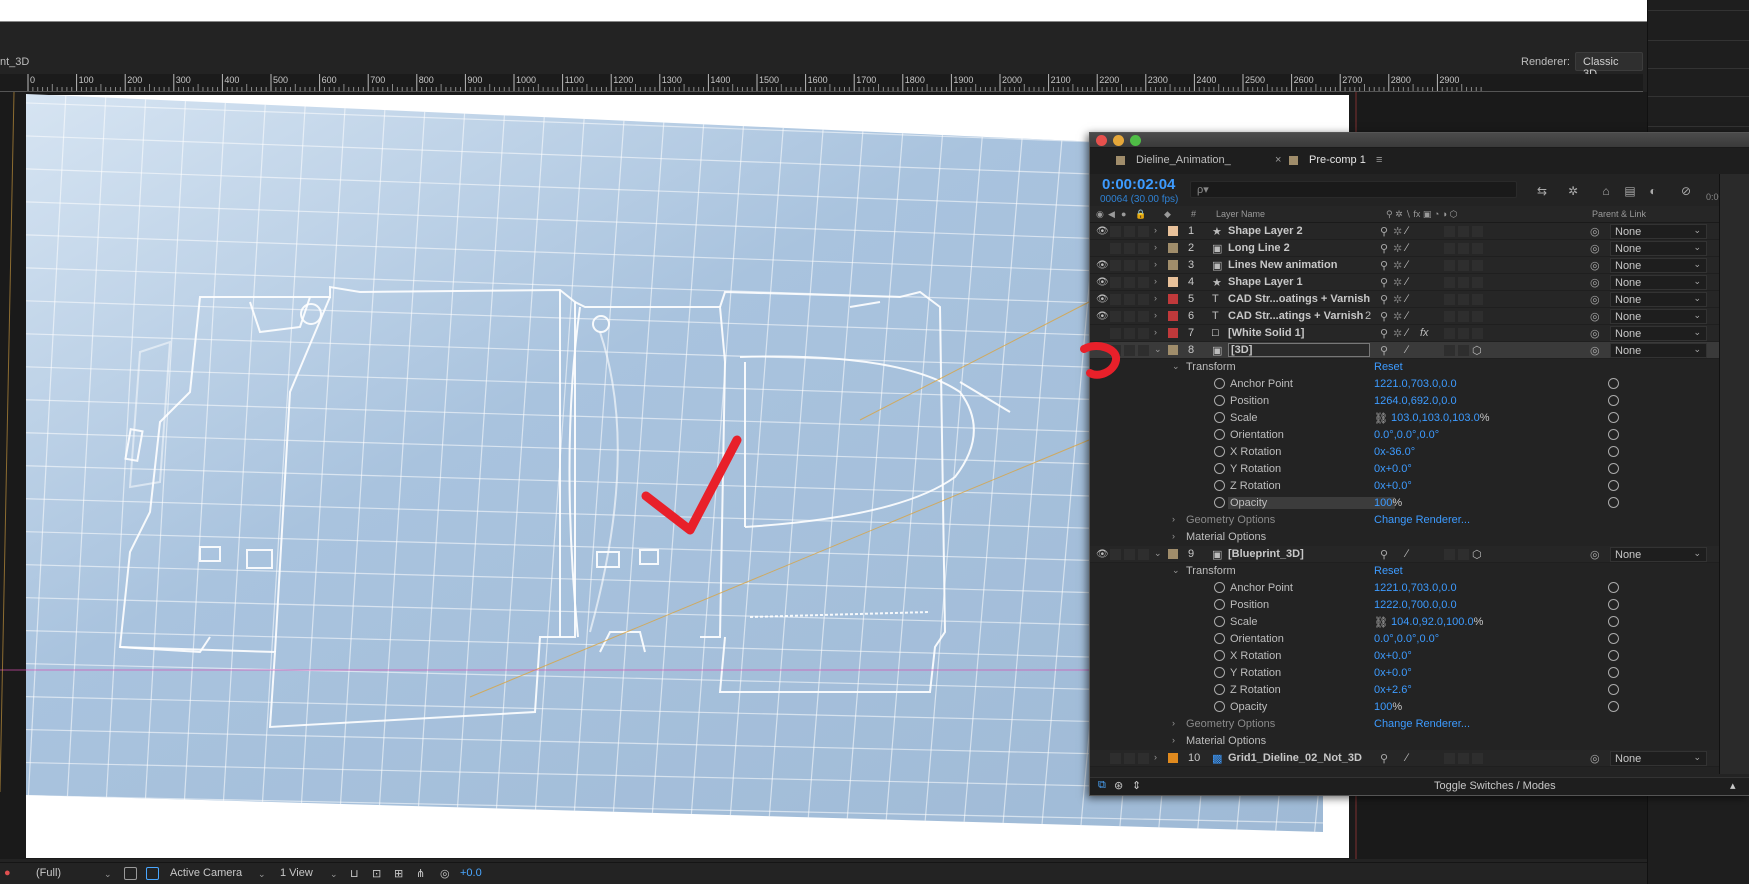 The image size is (1749, 884). I want to click on resolution-dropdown: (Full), so click(48, 873).